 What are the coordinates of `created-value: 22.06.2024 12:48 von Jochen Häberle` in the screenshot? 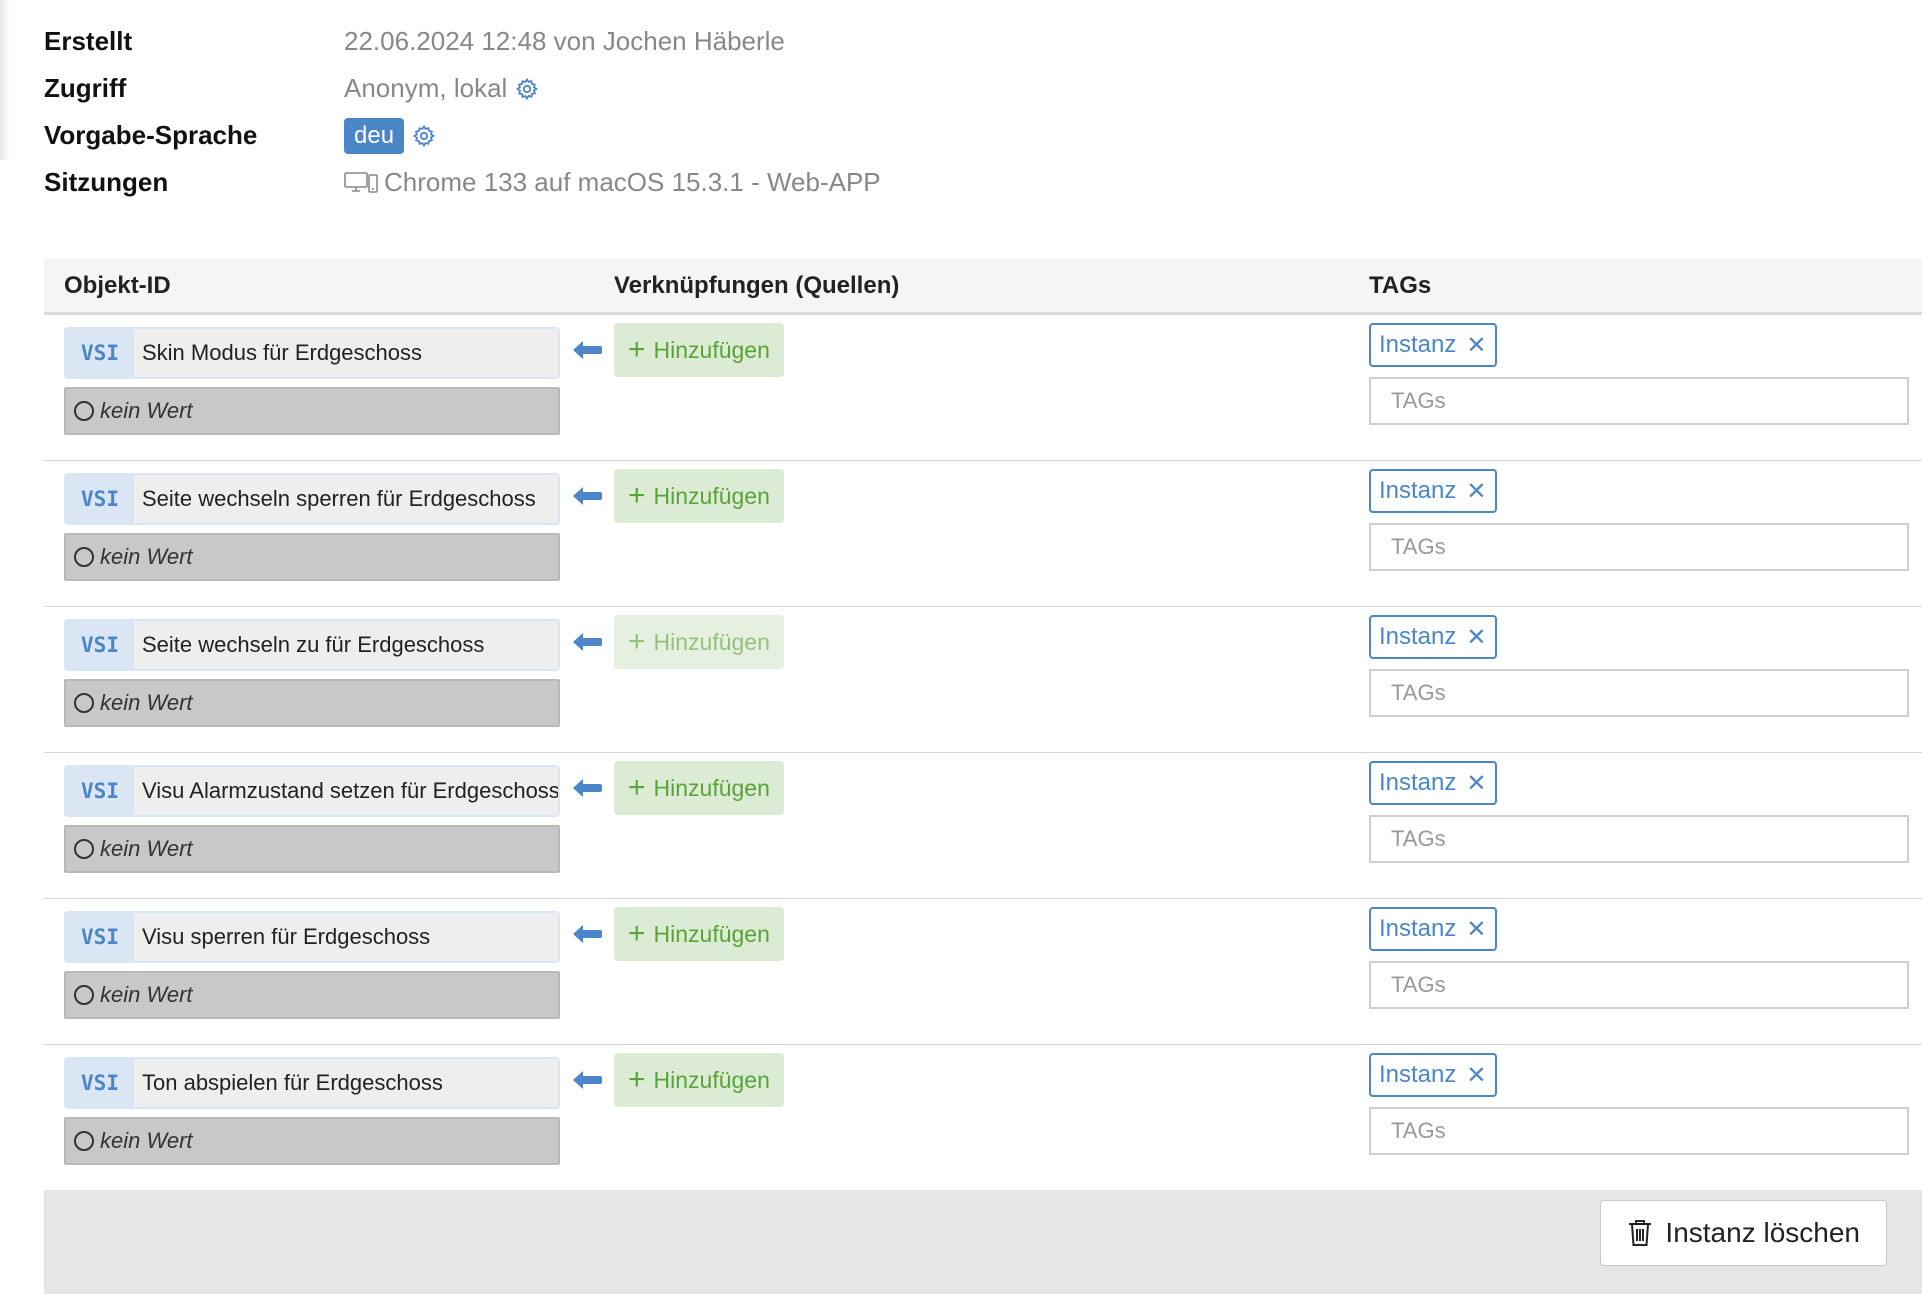 It's located at (564, 41).